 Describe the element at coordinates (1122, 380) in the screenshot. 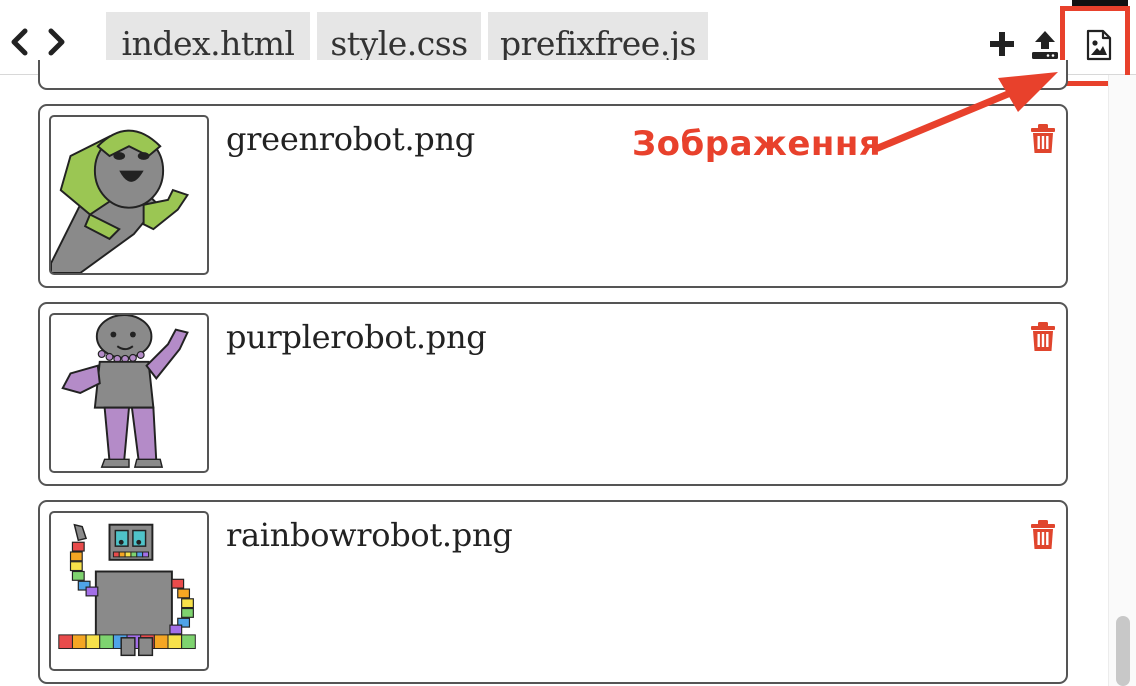

I see `scrollbar-track` at that location.